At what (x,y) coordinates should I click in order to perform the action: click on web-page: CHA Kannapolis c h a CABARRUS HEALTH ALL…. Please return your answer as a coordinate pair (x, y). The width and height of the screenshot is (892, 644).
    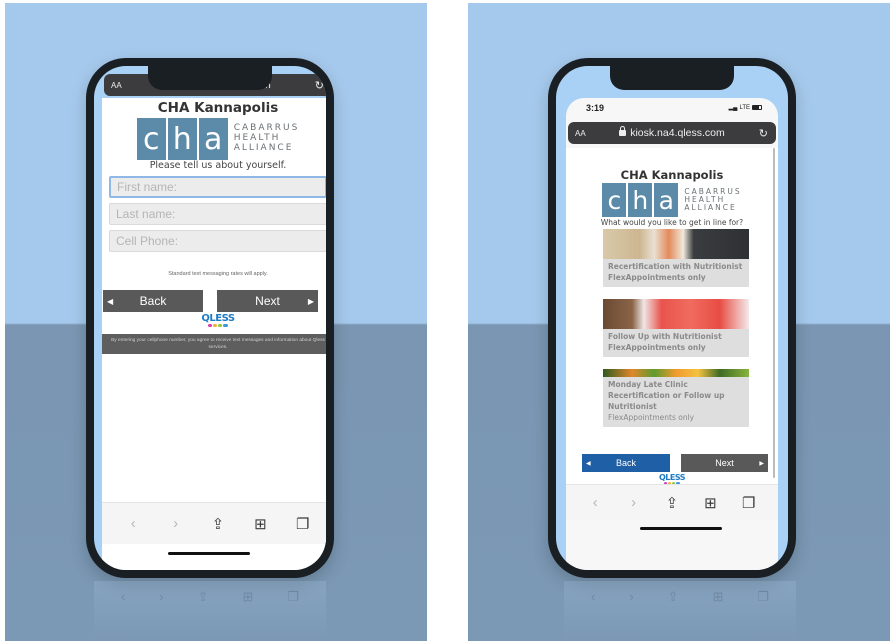
    Looking at the image, I should click on (672, 316).